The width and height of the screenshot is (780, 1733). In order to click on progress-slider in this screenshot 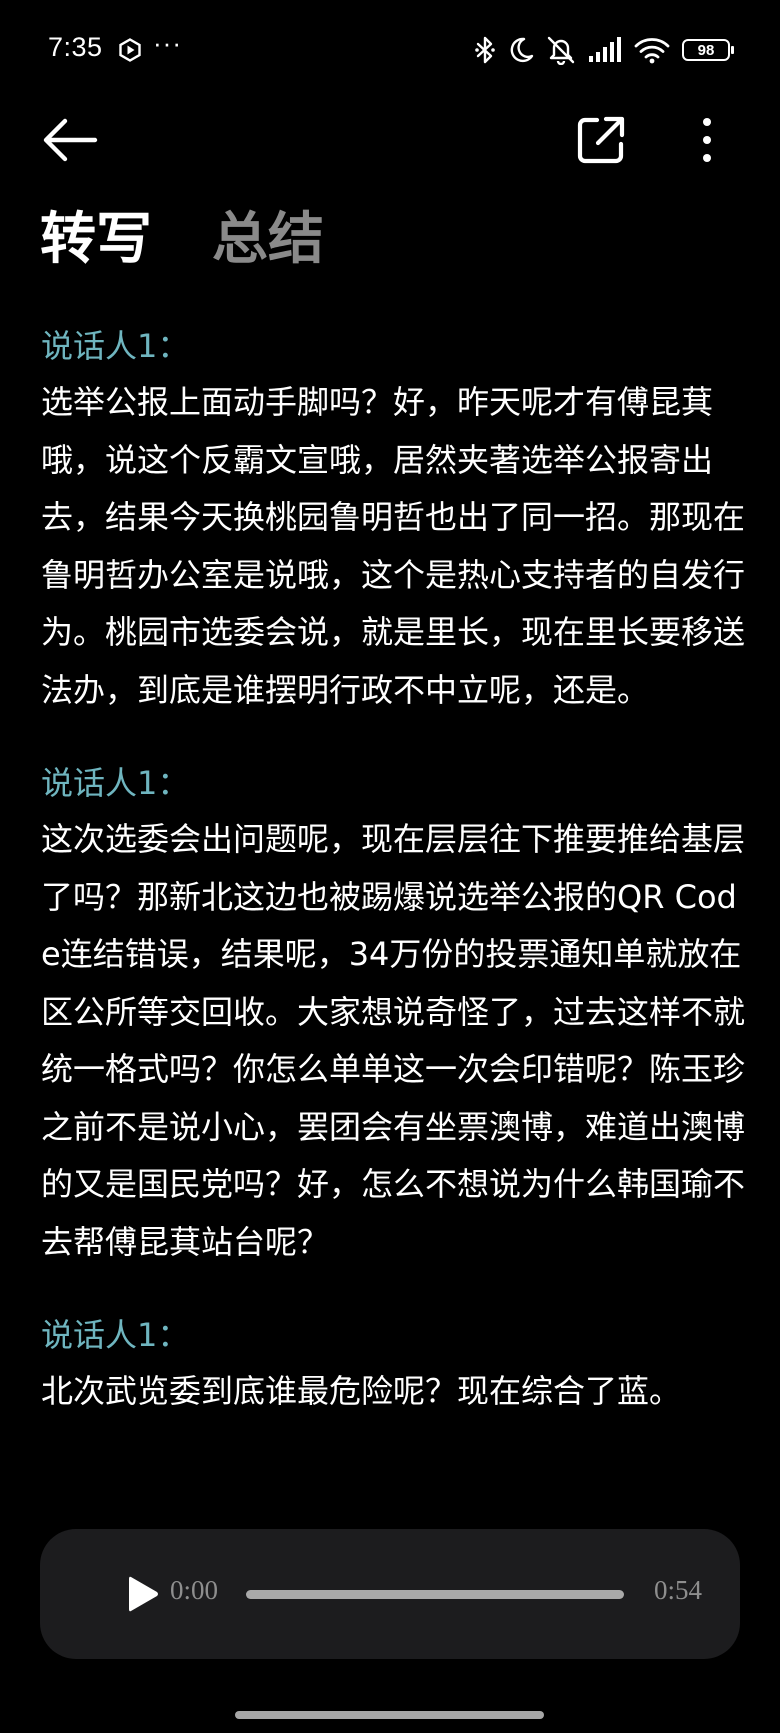, I will do `click(435, 1594)`.